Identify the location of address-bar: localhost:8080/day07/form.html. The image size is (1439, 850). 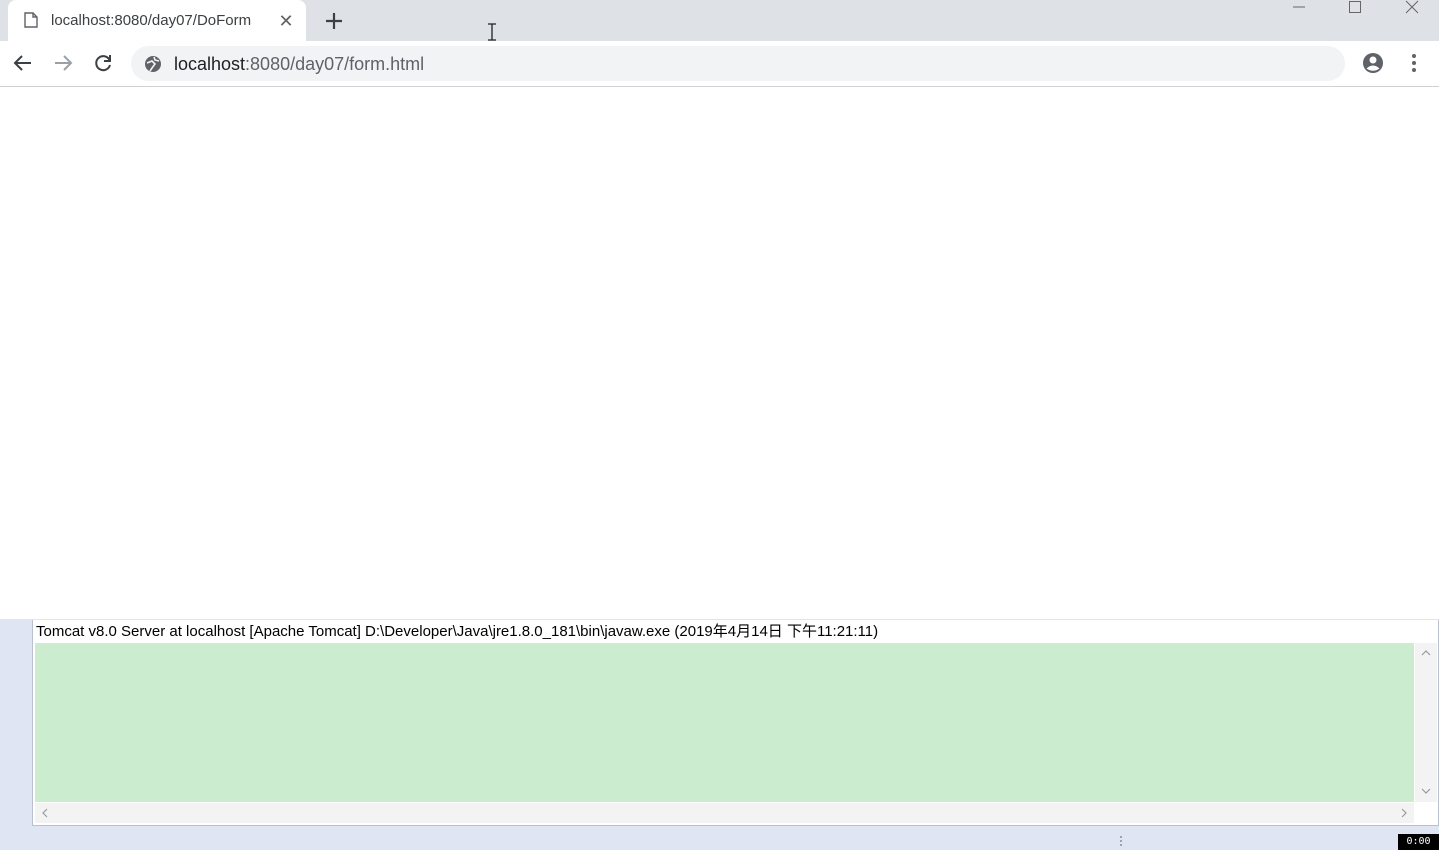
(738, 63).